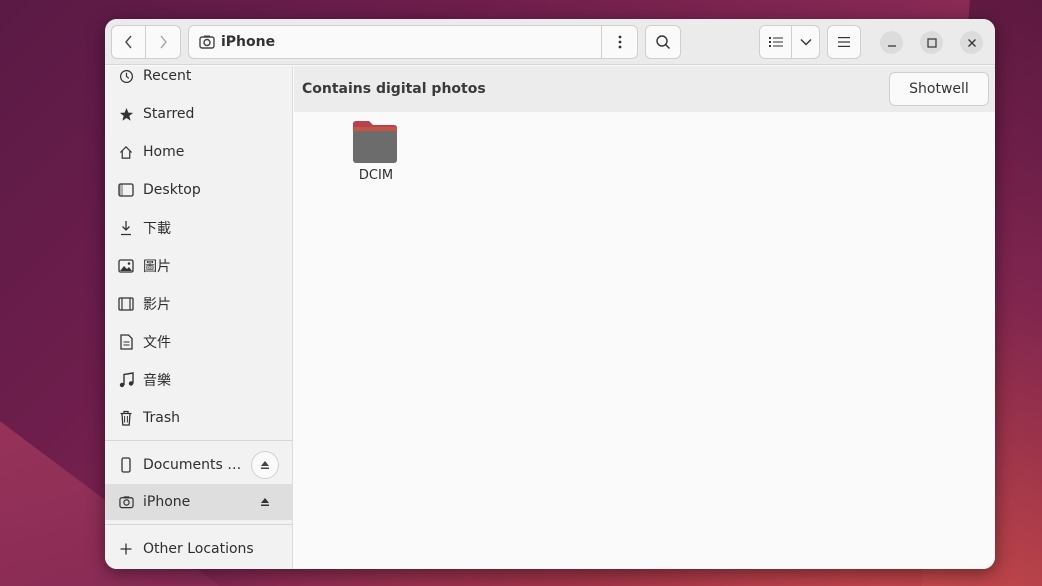 This screenshot has height=586, width=1042. Describe the element at coordinates (199, 266) in the screenshot. I see `sidebar-item-pictures: 圖片` at that location.